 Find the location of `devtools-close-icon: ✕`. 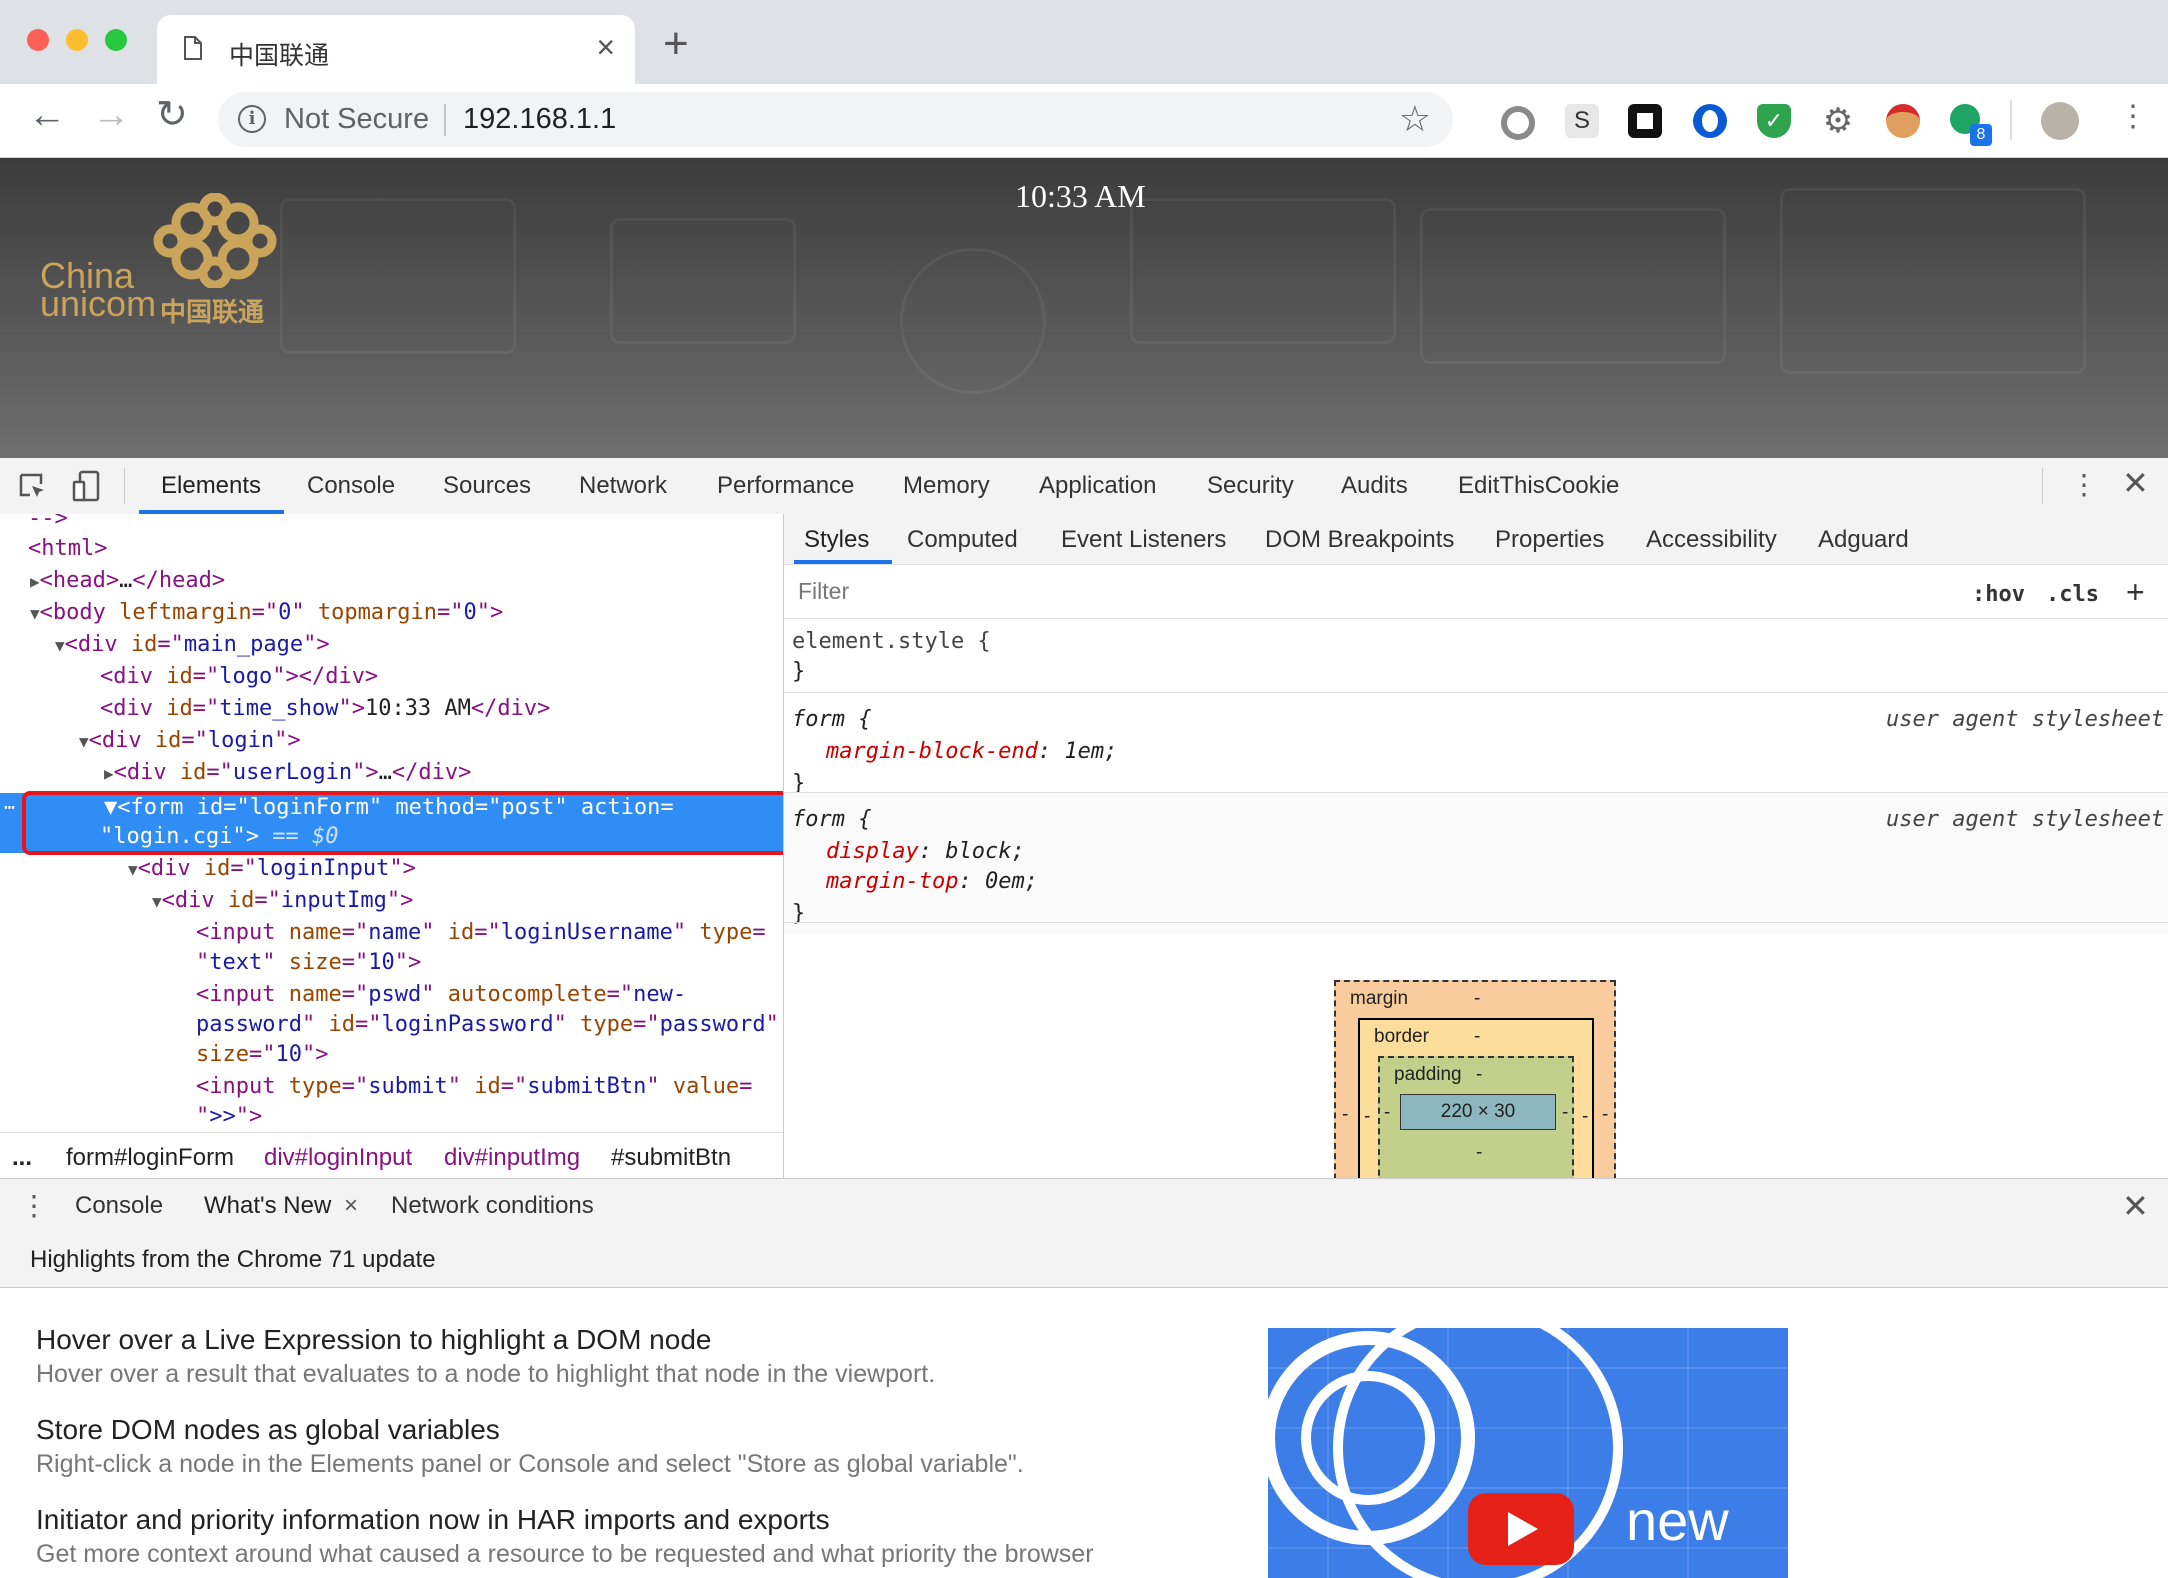

devtools-close-icon: ✕ is located at coordinates (2135, 483).